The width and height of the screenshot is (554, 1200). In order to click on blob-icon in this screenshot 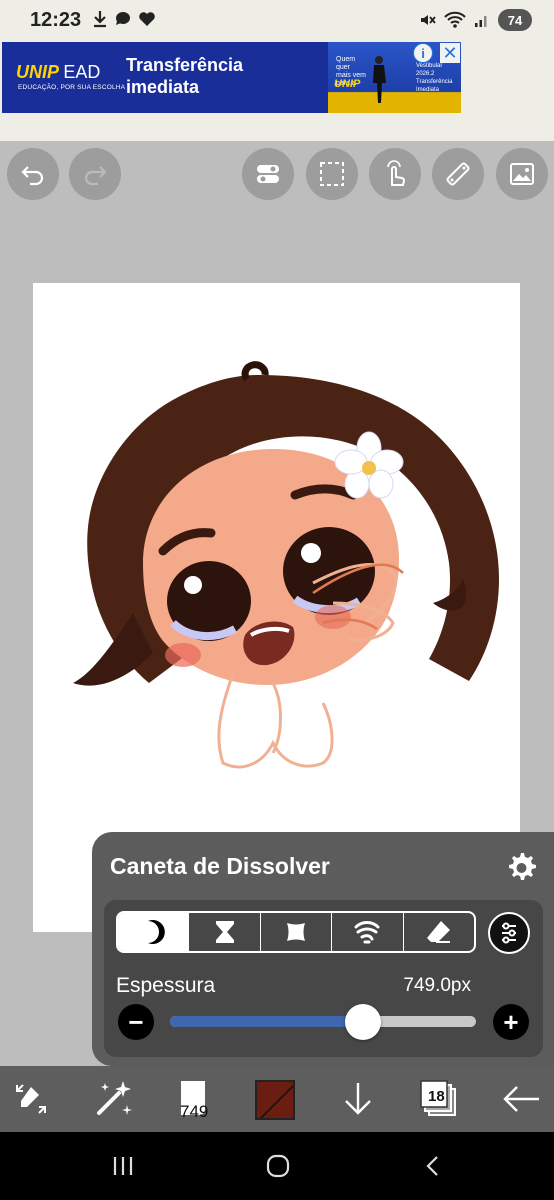, I will do `click(296, 932)`.